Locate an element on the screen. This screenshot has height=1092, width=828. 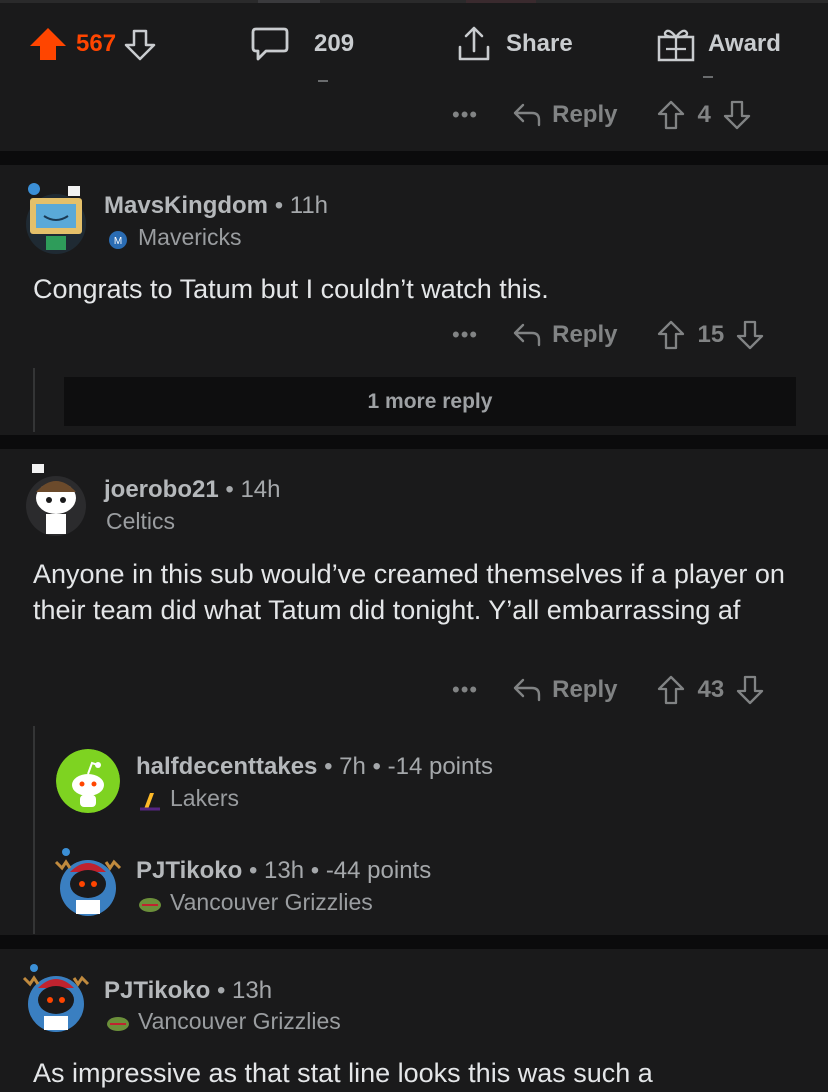
comment-header: joerobo21 • 14h is located at coordinates (192, 489).